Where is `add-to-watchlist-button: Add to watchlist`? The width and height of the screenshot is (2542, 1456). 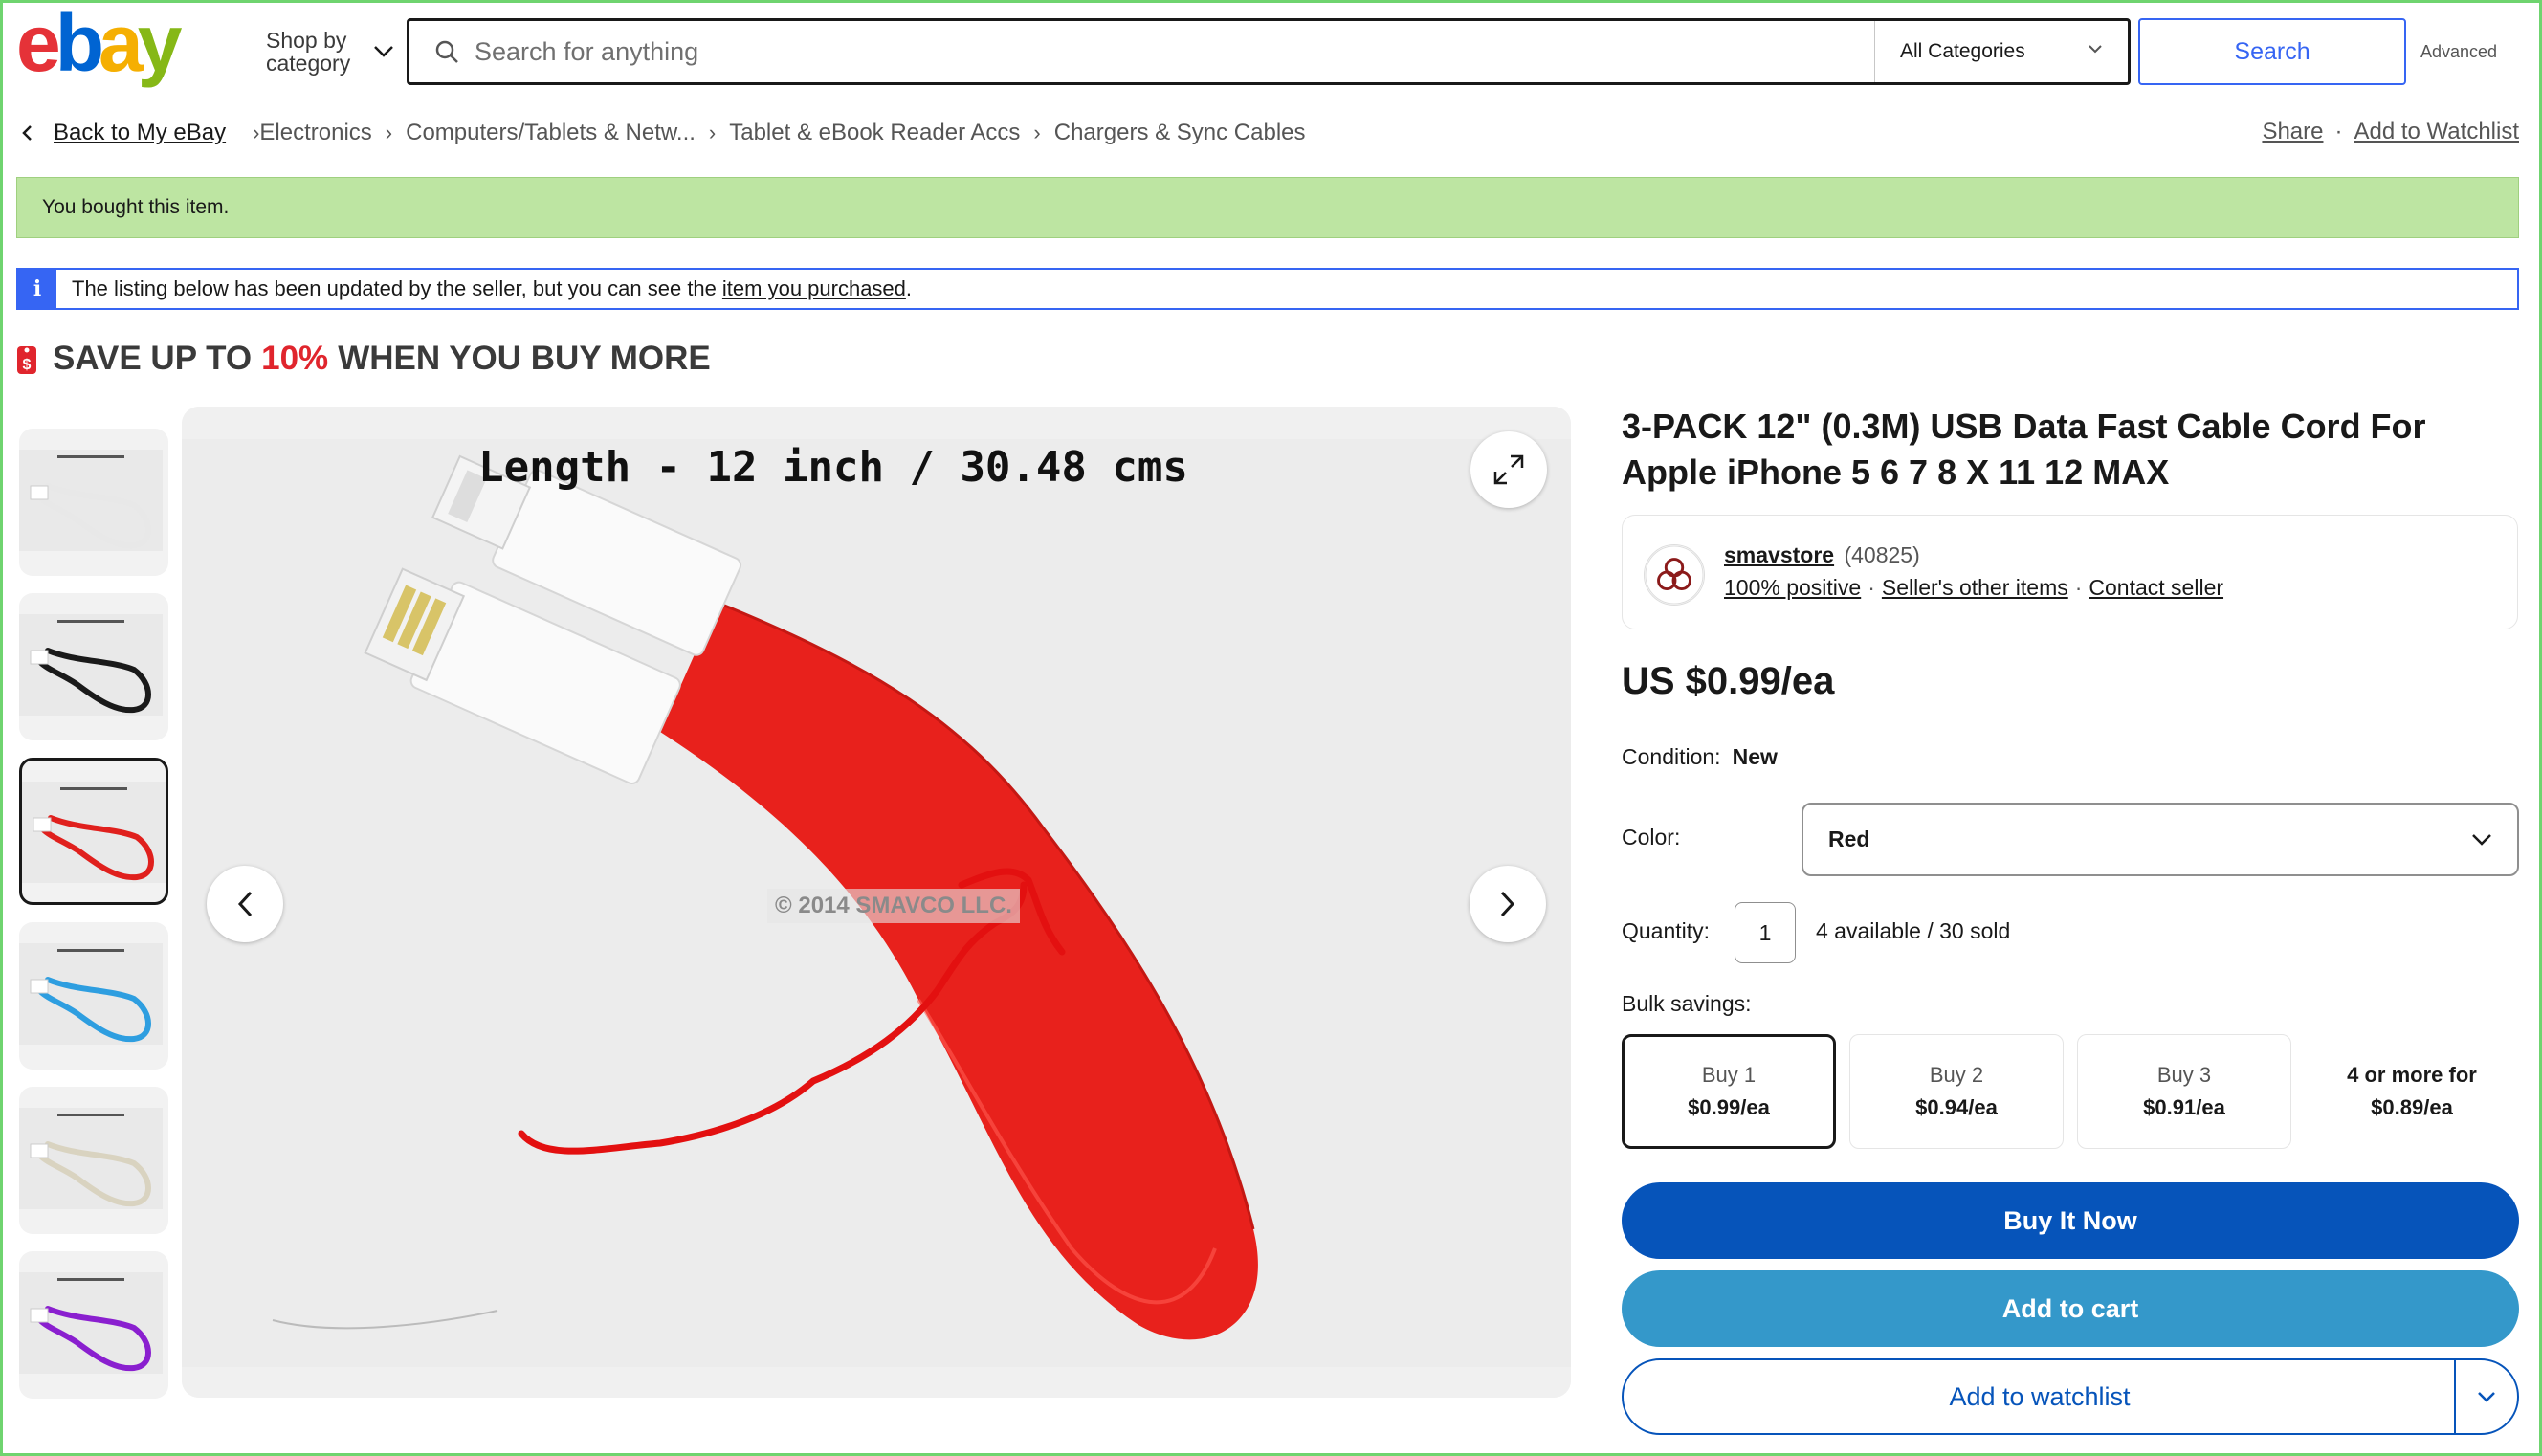
add-to-watchlist-button: Add to watchlist is located at coordinates (2070, 1397).